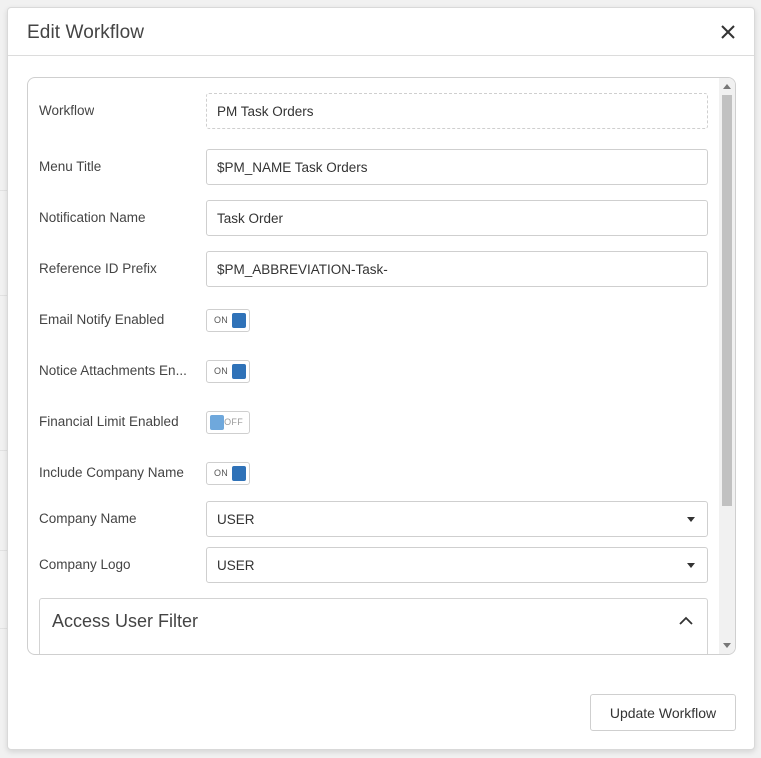 The width and height of the screenshot is (761, 758). I want to click on toggle-state-text: OFF, so click(233, 422).